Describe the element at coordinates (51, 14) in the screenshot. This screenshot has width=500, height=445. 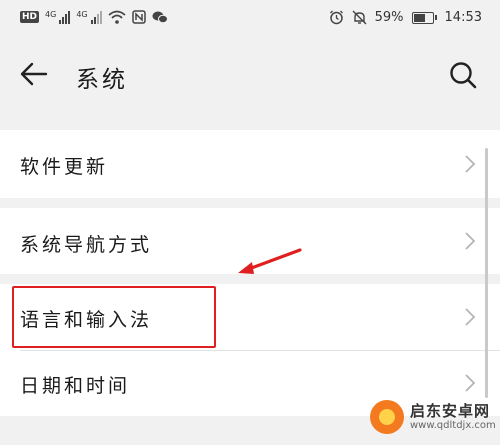
I see `network-type-1: 4G` at that location.